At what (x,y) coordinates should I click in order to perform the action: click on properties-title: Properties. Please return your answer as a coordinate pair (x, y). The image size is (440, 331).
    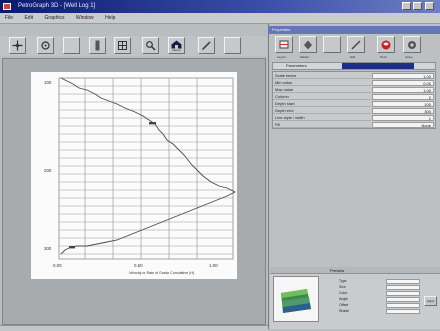
    Looking at the image, I should click on (354, 30).